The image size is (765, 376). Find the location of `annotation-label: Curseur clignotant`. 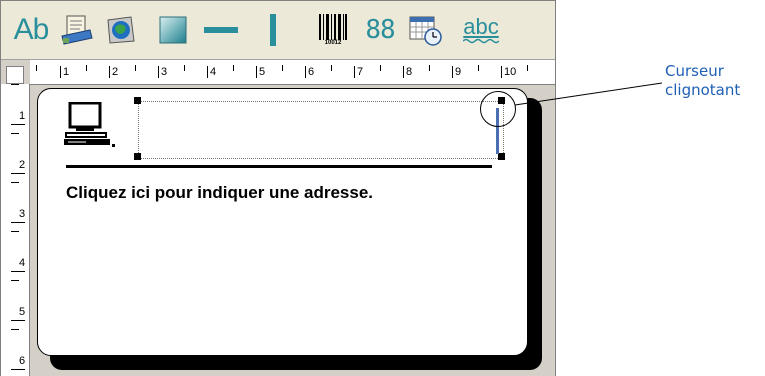

annotation-label: Curseur clignotant is located at coordinates (702, 81).